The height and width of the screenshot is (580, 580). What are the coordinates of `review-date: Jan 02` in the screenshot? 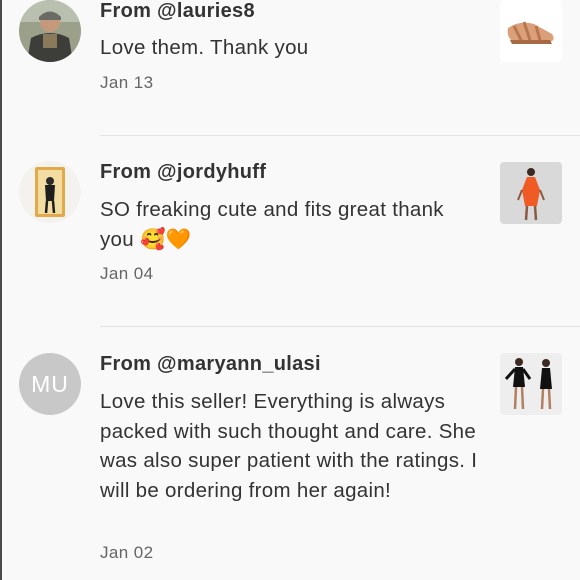 It's located at (127, 552).